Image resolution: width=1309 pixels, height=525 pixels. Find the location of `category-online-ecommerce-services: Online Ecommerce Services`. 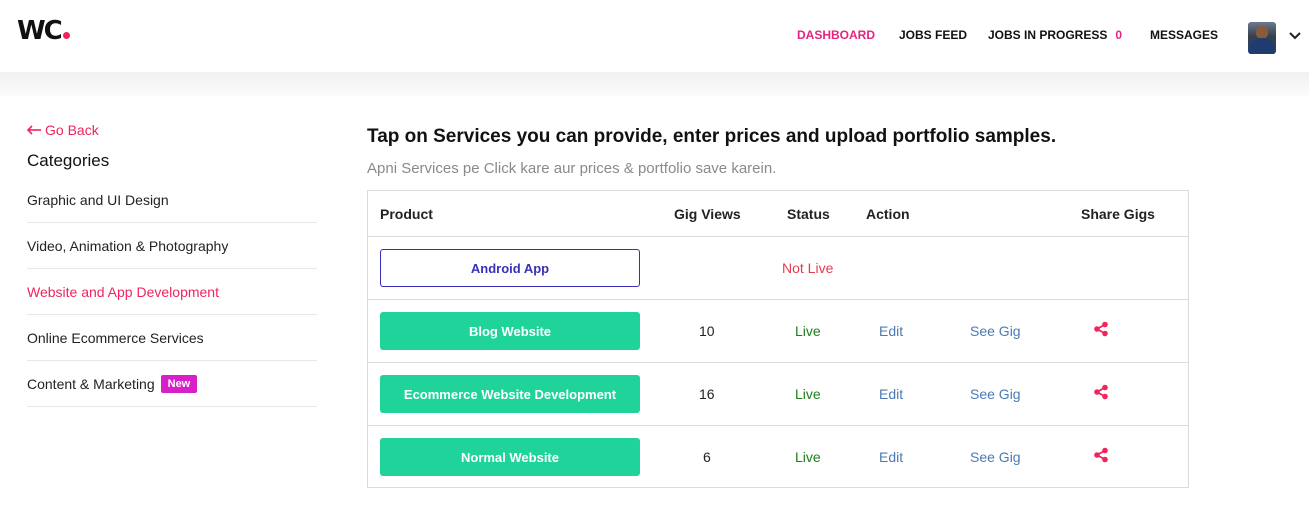

category-online-ecommerce-services: Online Ecommerce Services is located at coordinates (172, 338).